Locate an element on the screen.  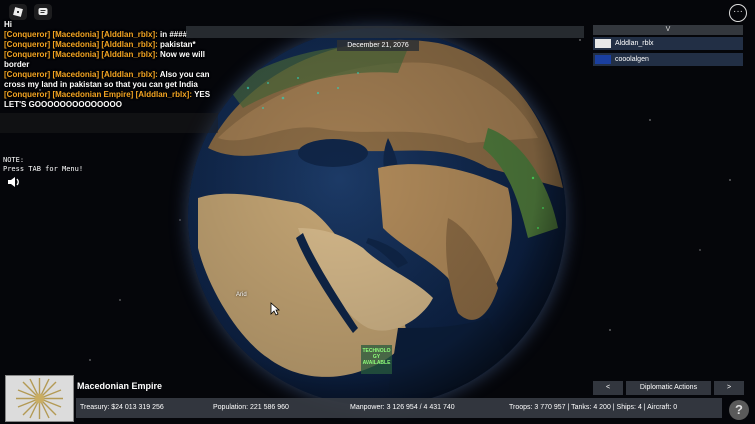
more-options-icon: ··· is located at coordinates (738, 13).